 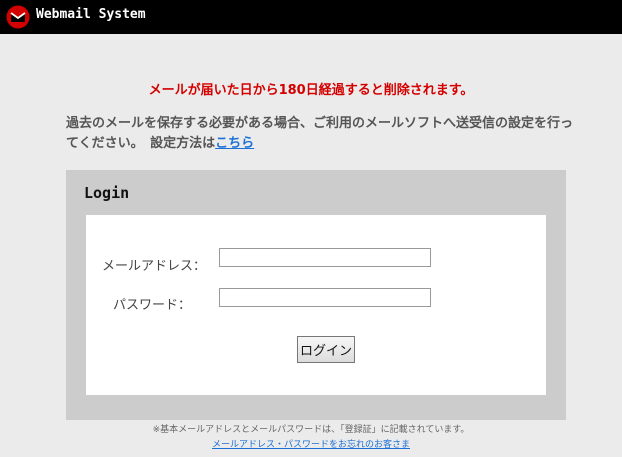 I want to click on retention-notice: メールが届いた日から180日経過すると削除されます。, so click(x=311, y=90).